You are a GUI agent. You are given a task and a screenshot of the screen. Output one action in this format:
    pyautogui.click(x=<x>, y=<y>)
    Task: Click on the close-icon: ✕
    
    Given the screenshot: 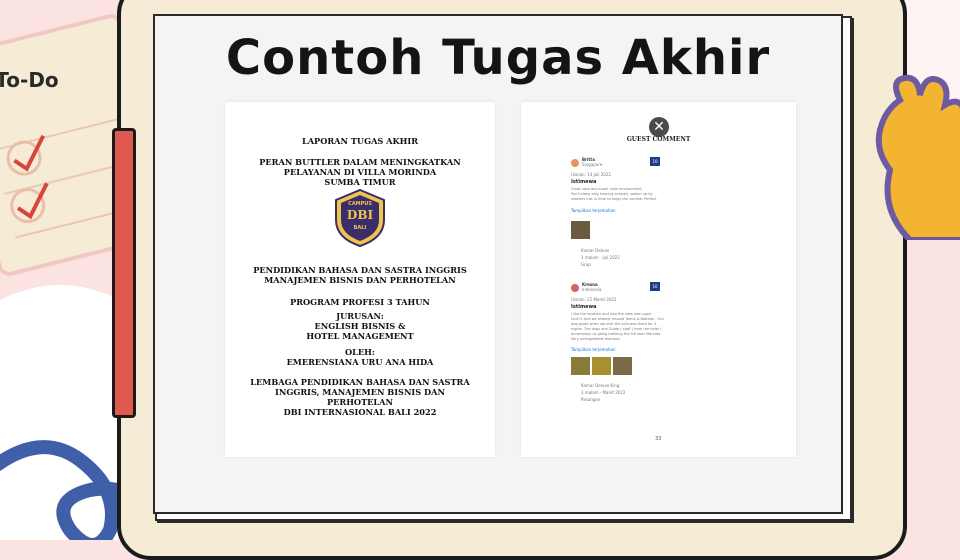 What is the action you would take?
    pyautogui.click(x=659, y=127)
    